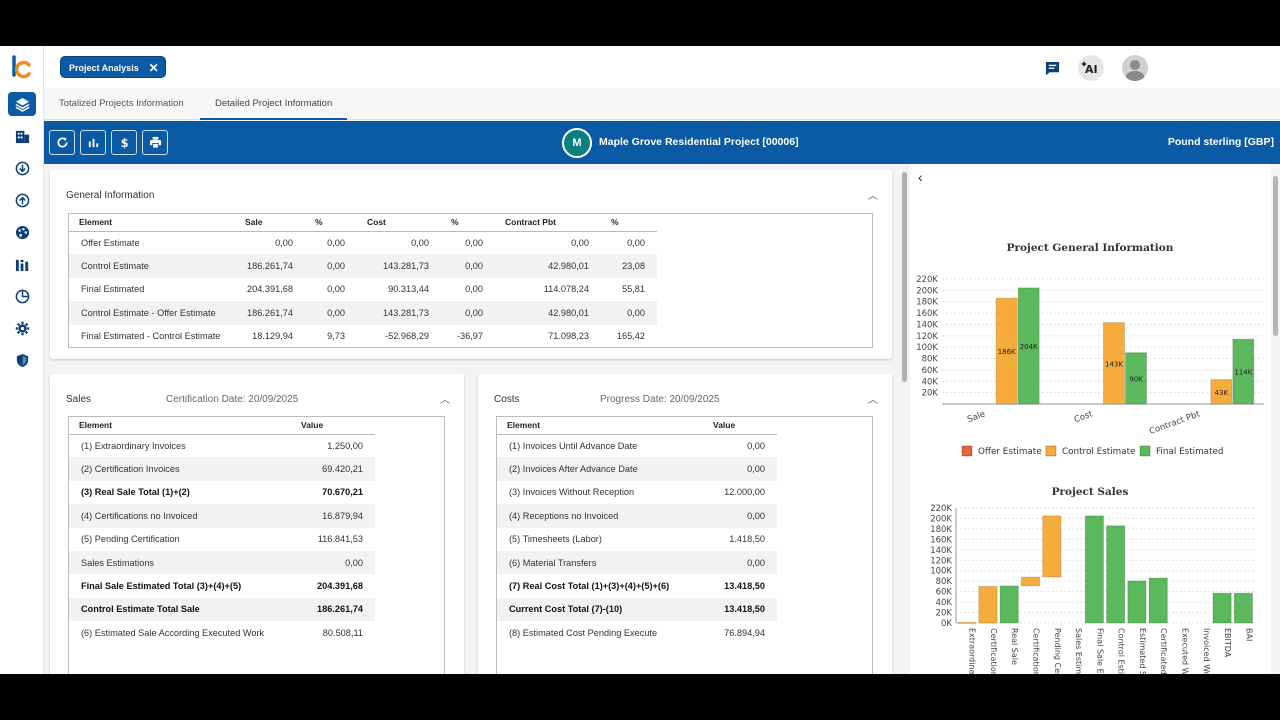 This screenshot has width=1280, height=720. Describe the element at coordinates (1051, 451) in the screenshot. I see `legend-swatch` at that location.